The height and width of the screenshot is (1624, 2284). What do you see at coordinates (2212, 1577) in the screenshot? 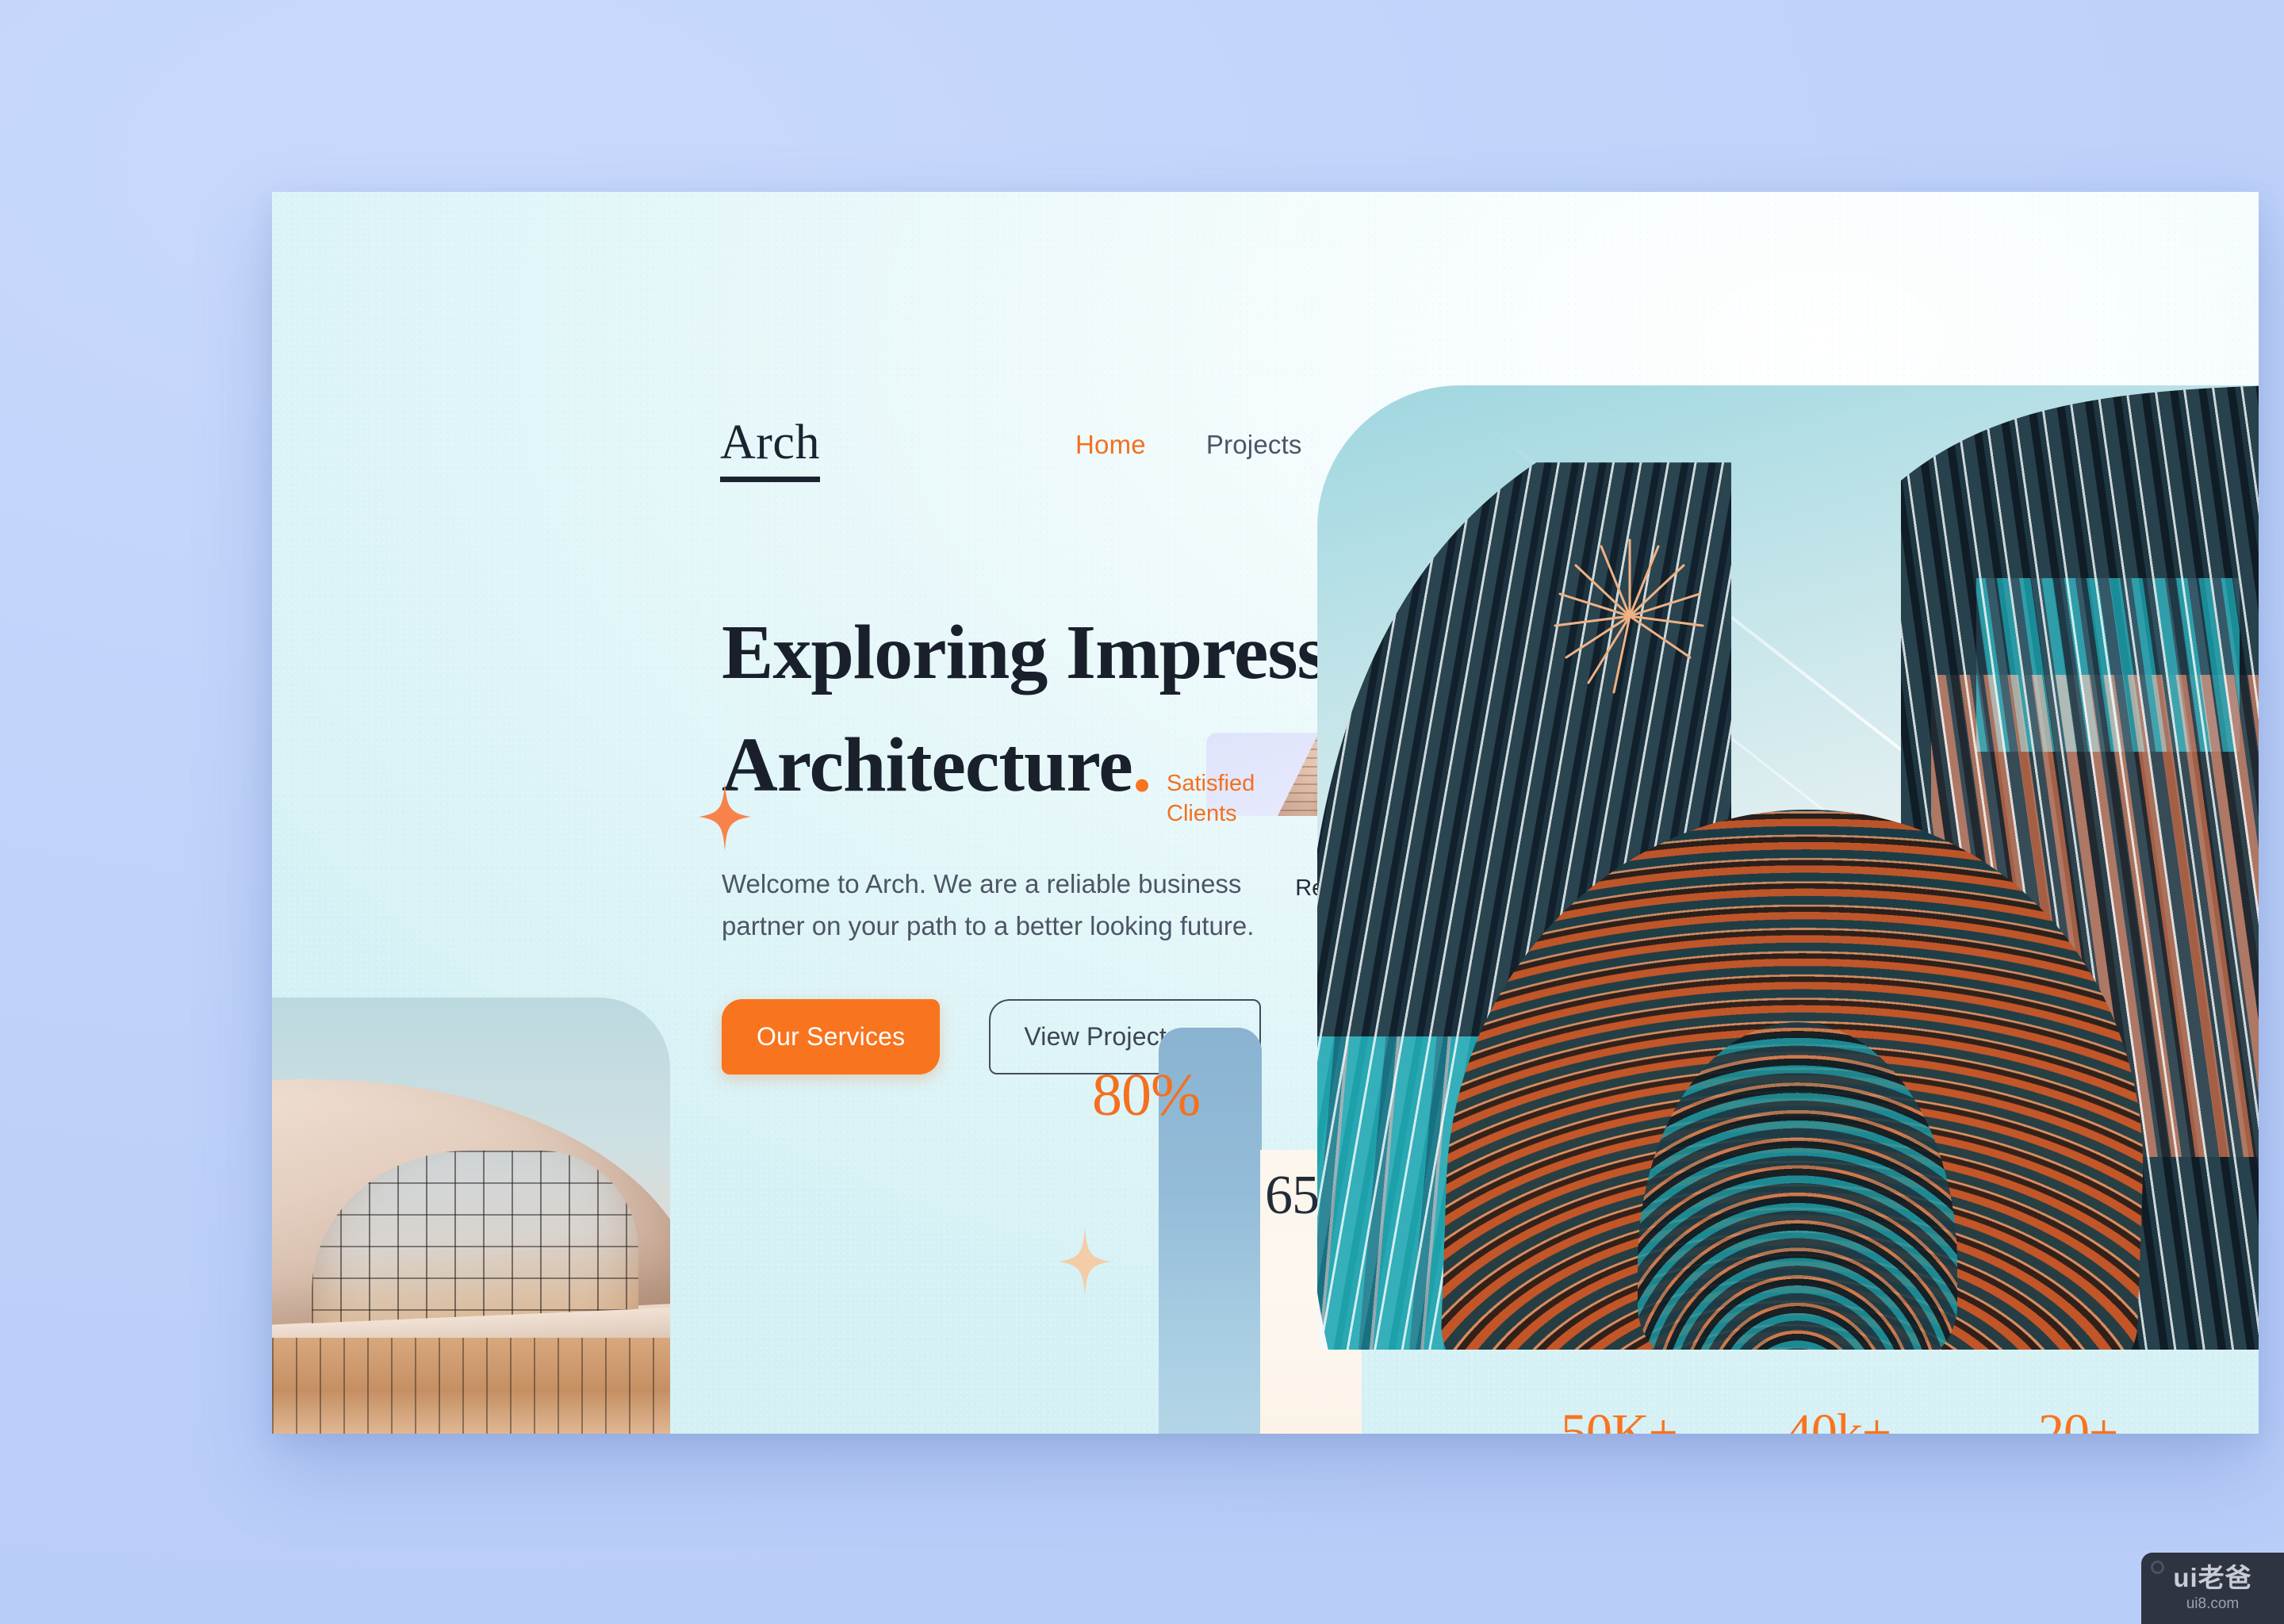
I see `watermark-title: ui老爸` at bounding box center [2212, 1577].